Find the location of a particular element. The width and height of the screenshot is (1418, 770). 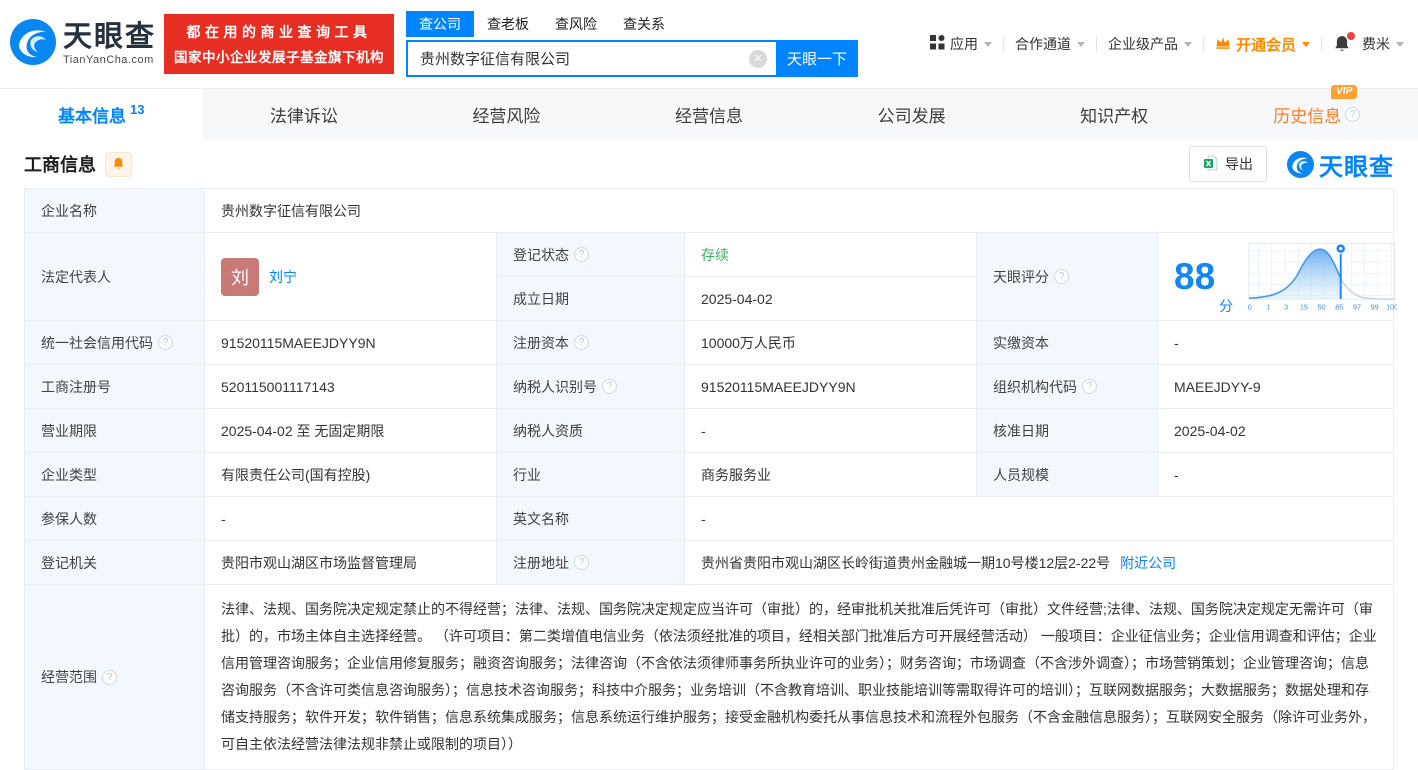

field-label: 行业 is located at coordinates (591, 474).